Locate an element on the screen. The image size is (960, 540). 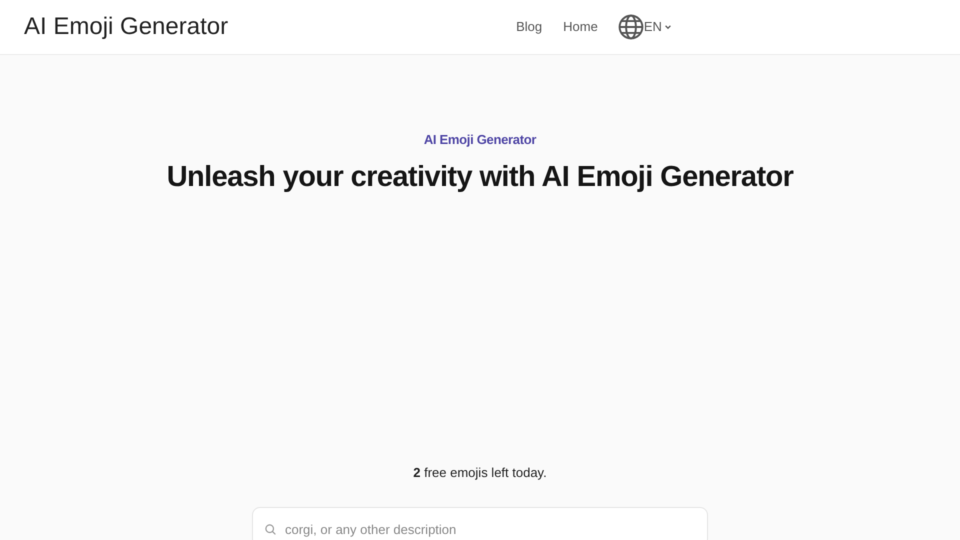
eyebrow-label: AI Emoji Generator is located at coordinates (480, 140).